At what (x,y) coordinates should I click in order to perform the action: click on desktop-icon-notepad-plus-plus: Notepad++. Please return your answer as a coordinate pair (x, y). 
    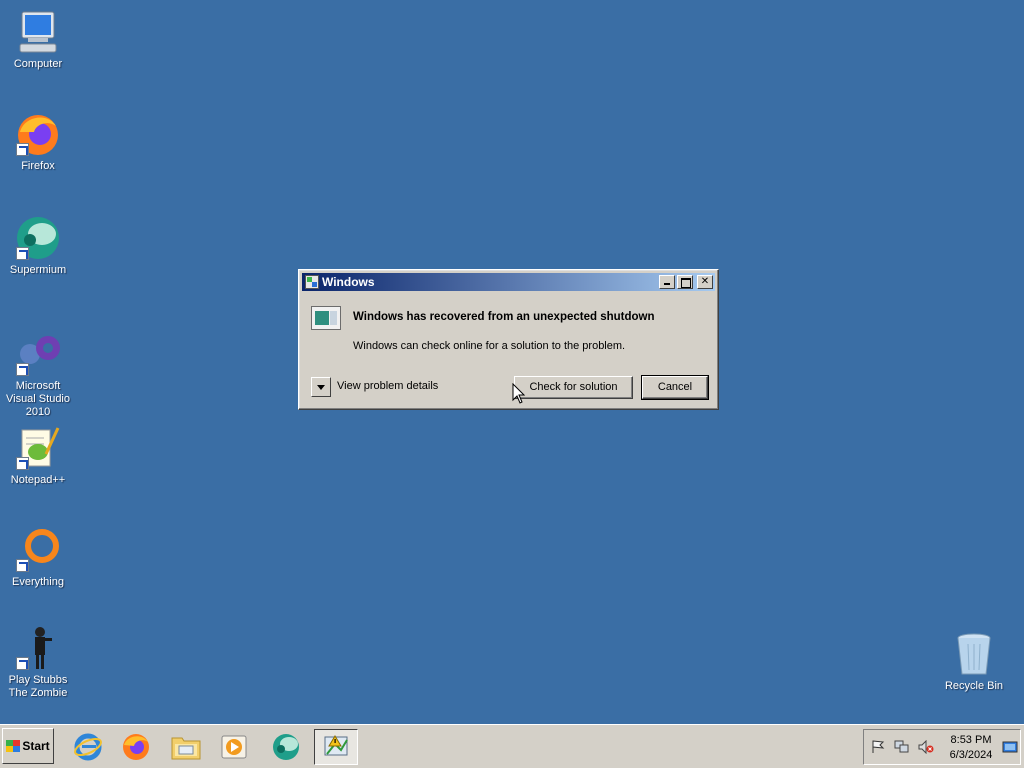
    Looking at the image, I should click on (38, 455).